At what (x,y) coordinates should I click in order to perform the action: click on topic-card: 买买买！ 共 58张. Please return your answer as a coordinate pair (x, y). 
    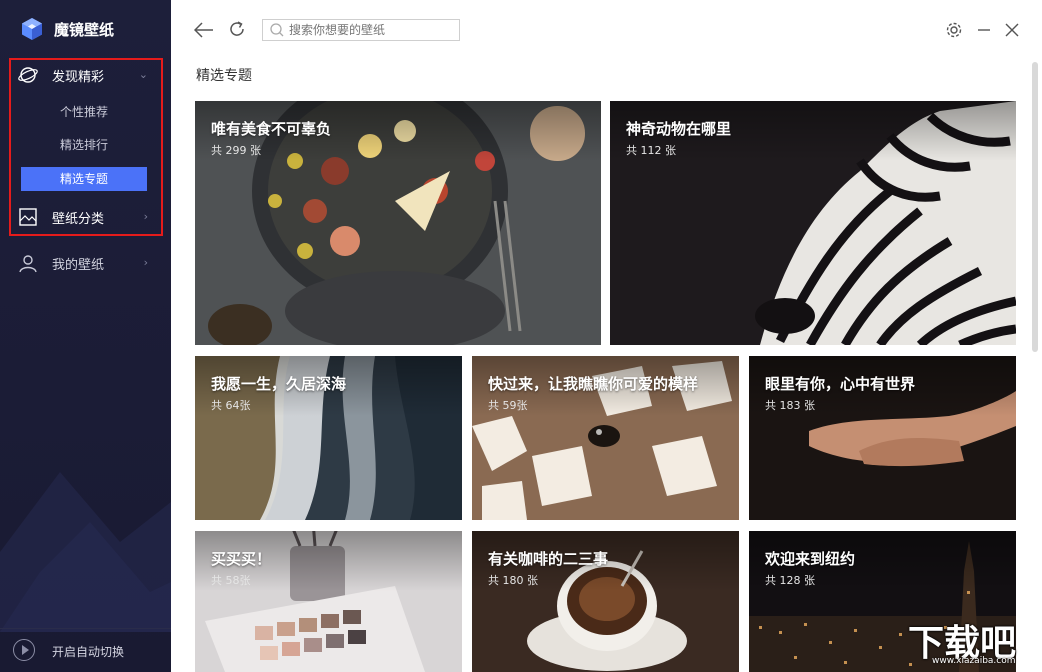
    Looking at the image, I should click on (328, 601).